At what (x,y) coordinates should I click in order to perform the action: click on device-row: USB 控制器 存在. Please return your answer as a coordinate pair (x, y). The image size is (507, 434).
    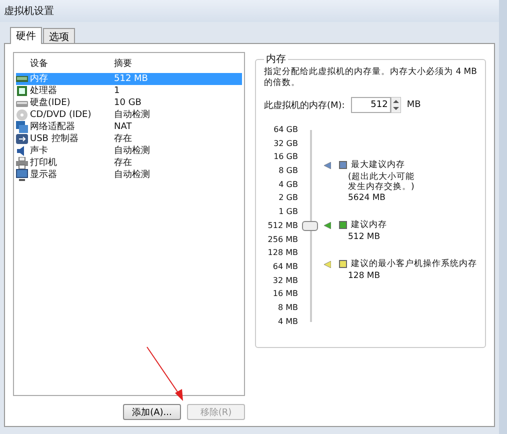
    Looking at the image, I should click on (129, 139).